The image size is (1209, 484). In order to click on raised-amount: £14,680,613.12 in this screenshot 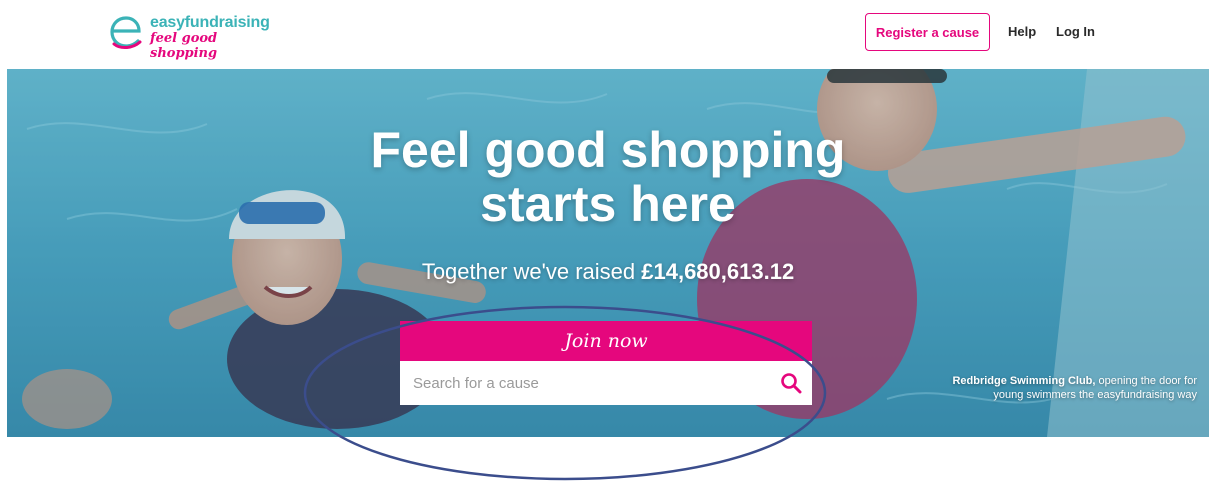, I will do `click(718, 271)`.